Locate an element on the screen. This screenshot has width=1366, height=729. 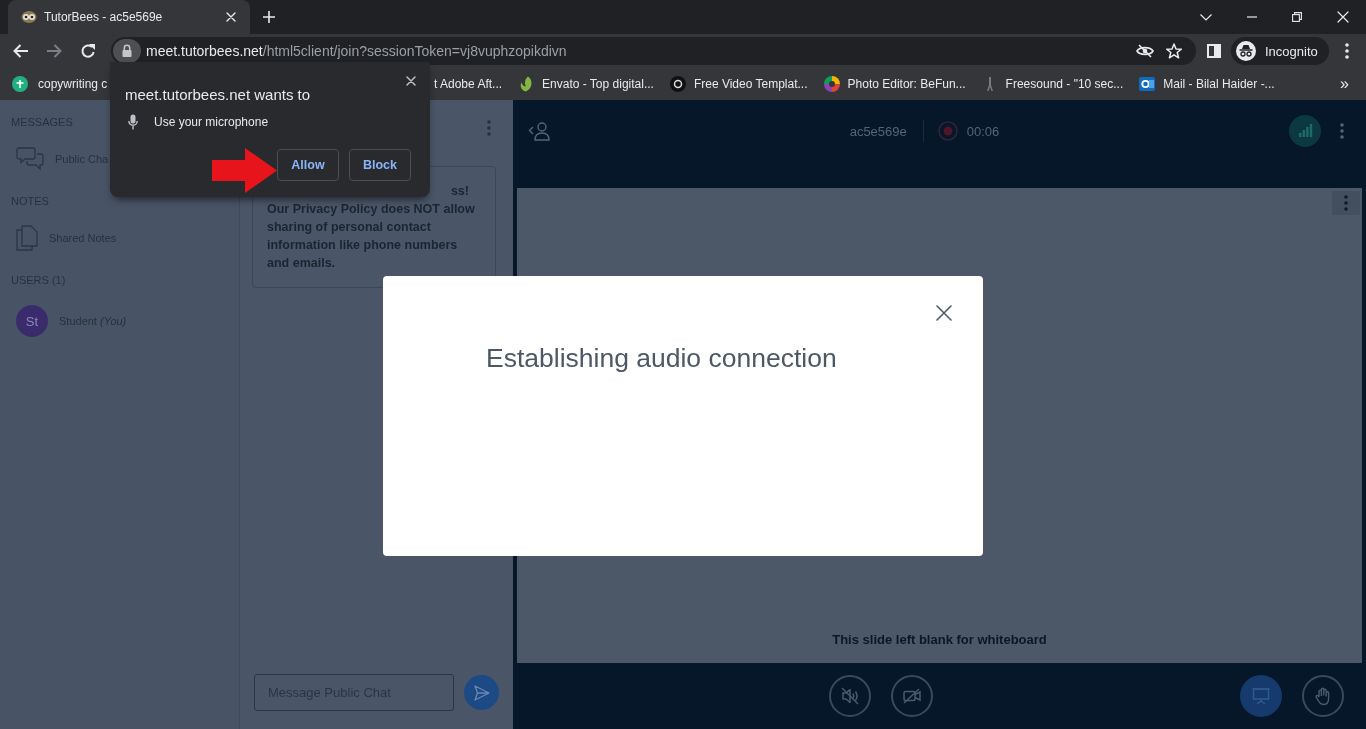
prompt-button: Block is located at coordinates (380, 165).